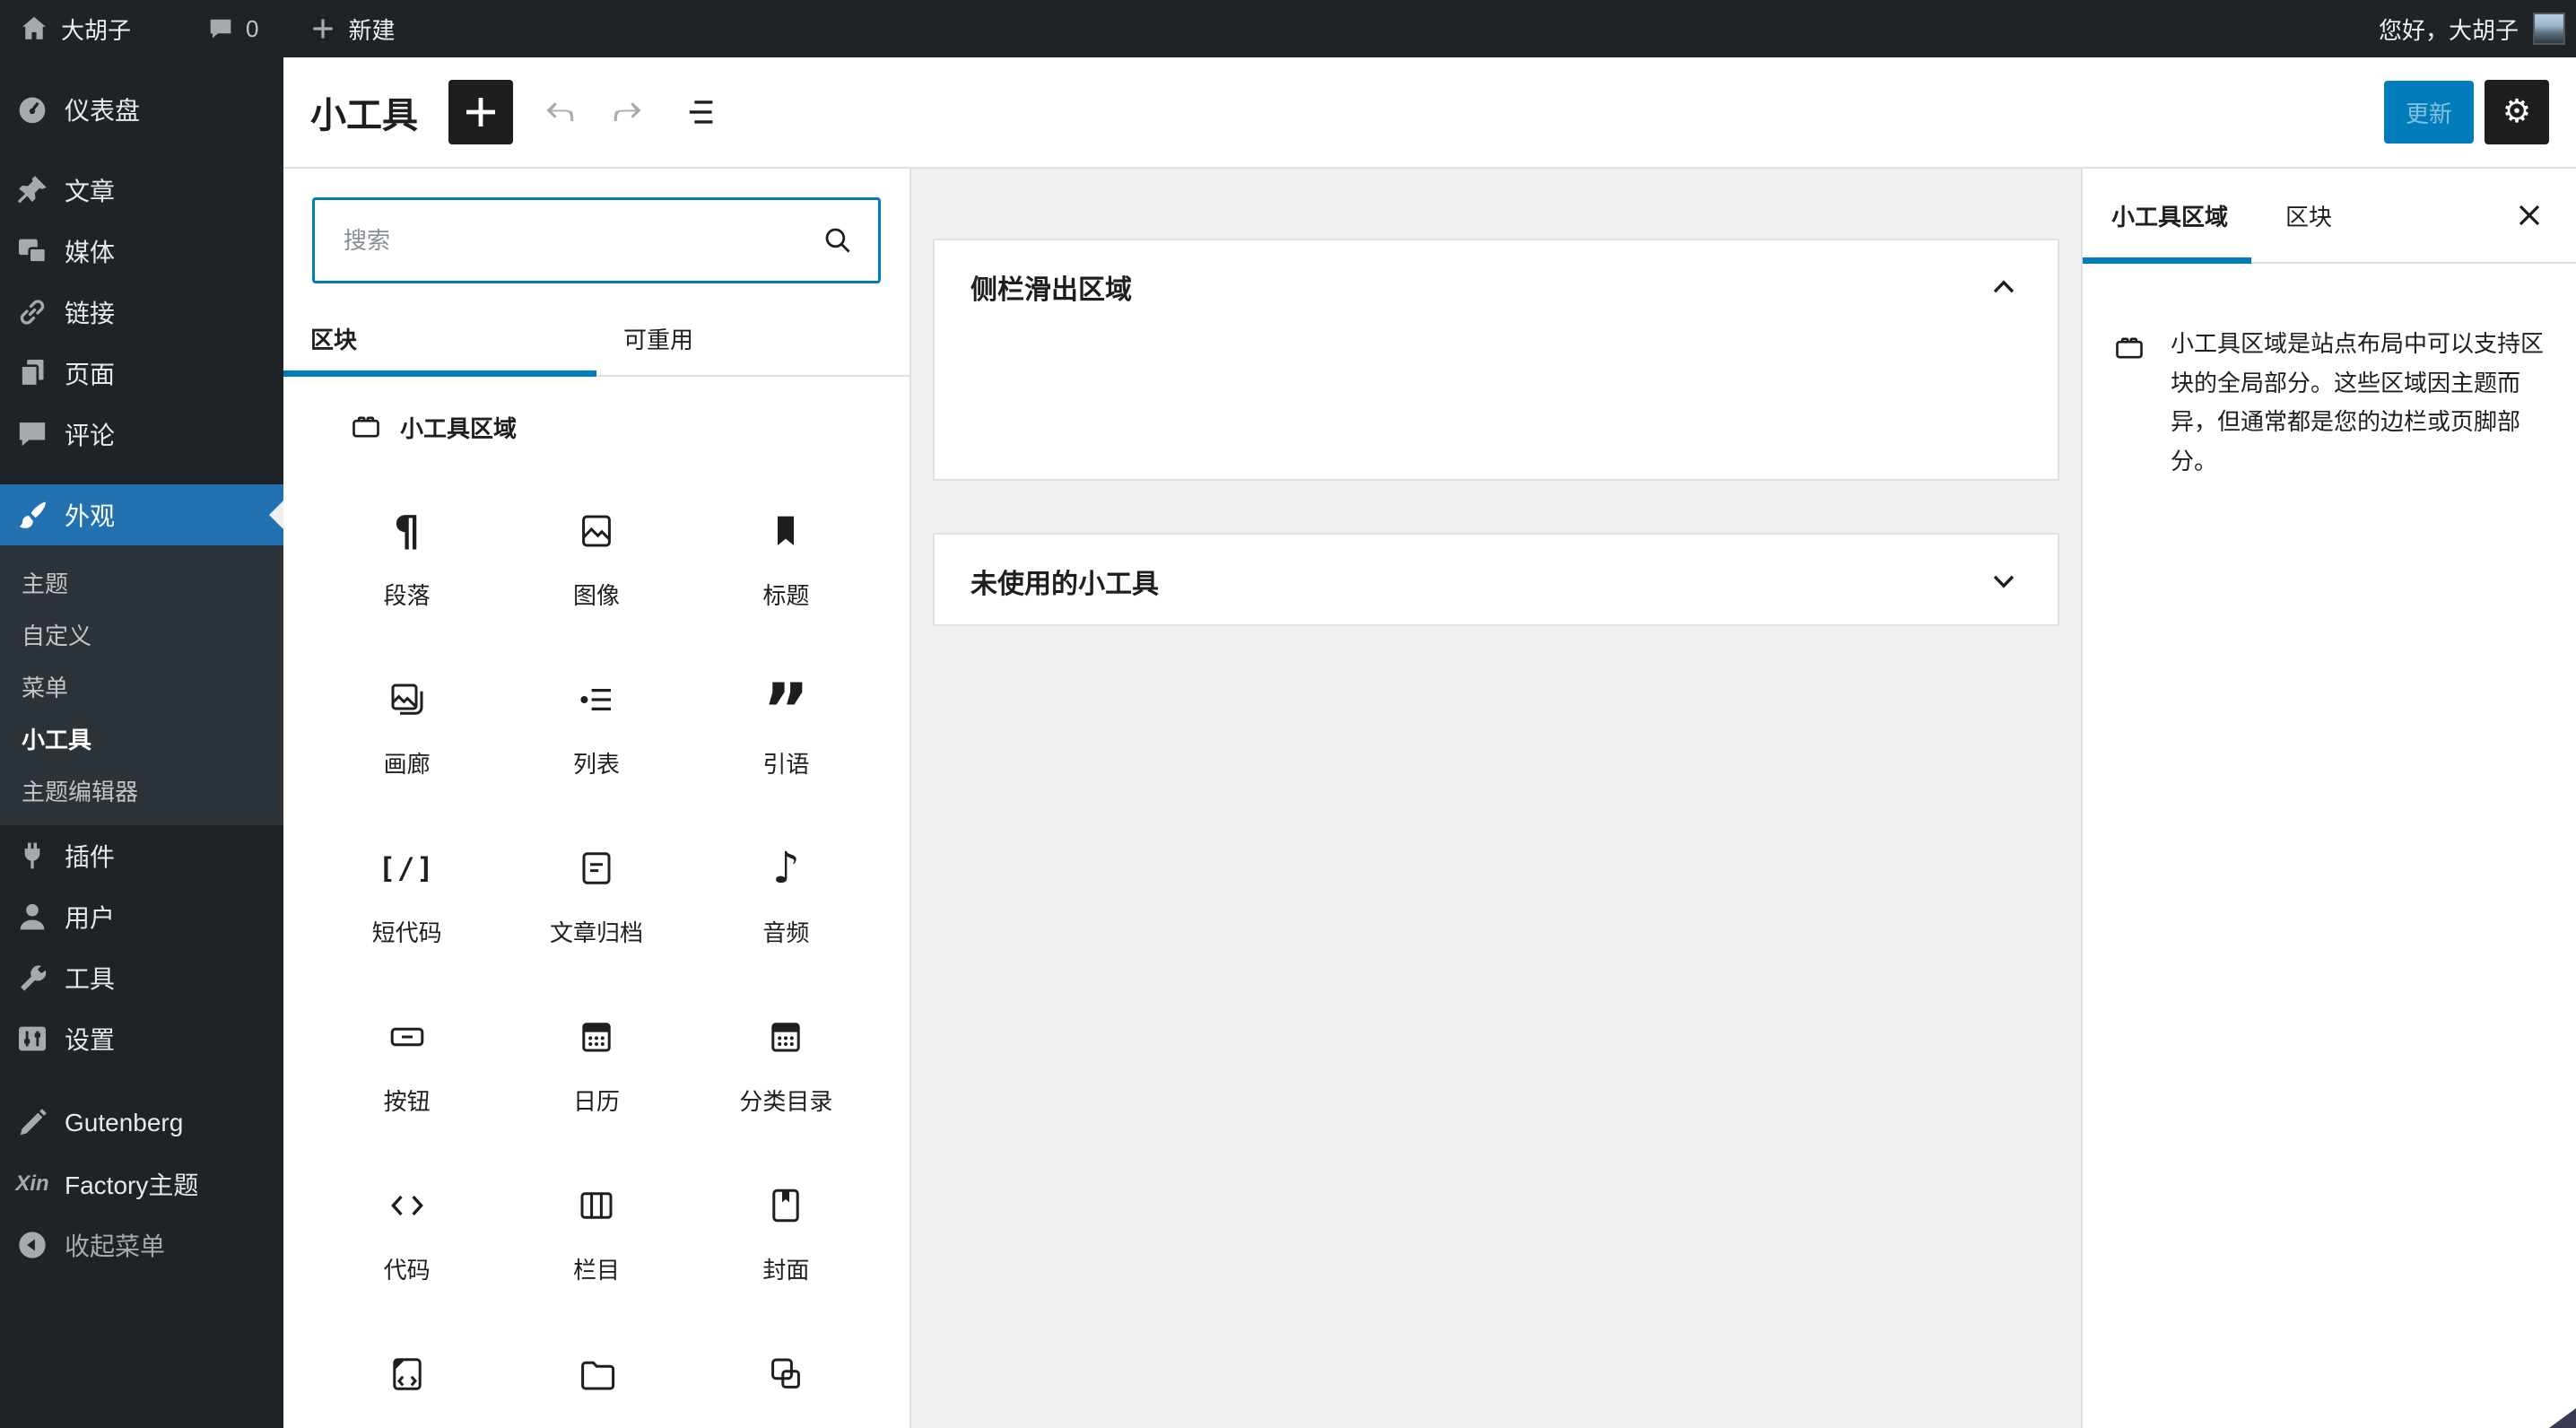 The width and height of the screenshot is (2576, 1428). Describe the element at coordinates (90, 436) in the screenshot. I see `sidebar-item-label: 评论` at that location.